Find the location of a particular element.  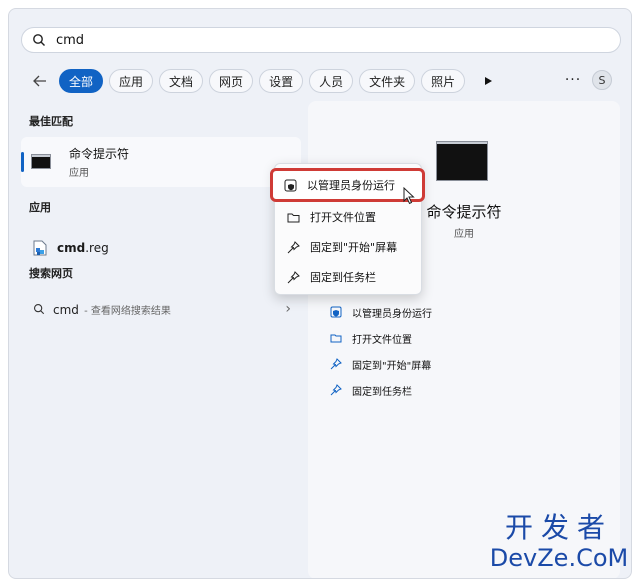

filter-people: 人员 is located at coordinates (331, 81).